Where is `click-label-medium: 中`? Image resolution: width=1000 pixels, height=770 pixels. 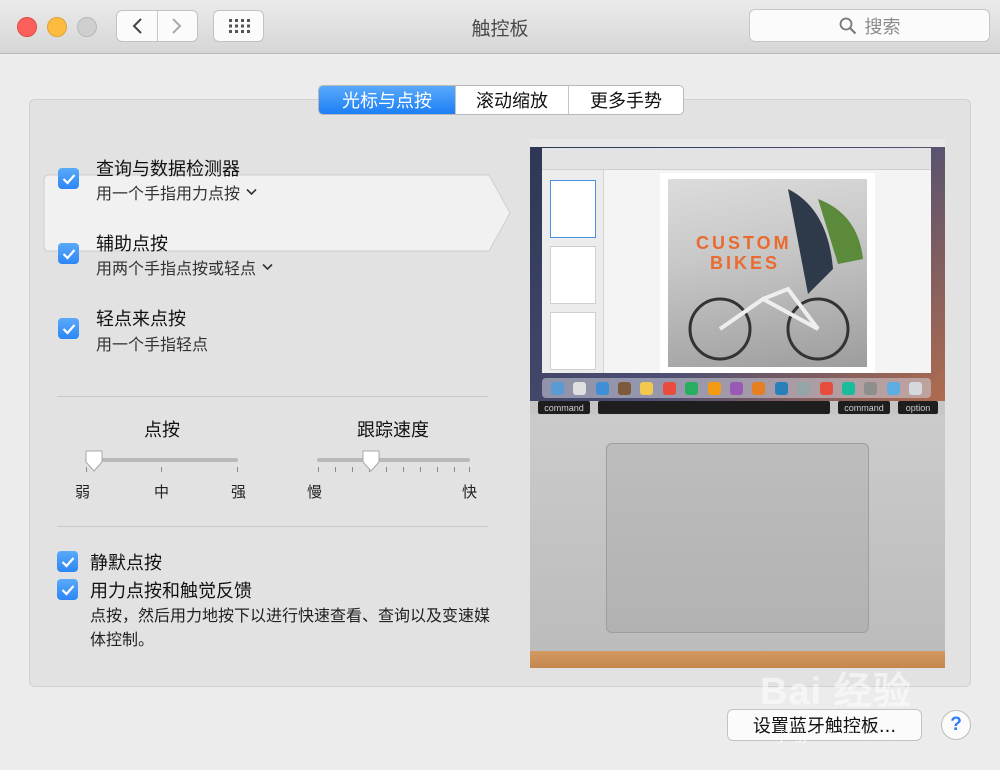 click-label-medium: 中 is located at coordinates (162, 492).